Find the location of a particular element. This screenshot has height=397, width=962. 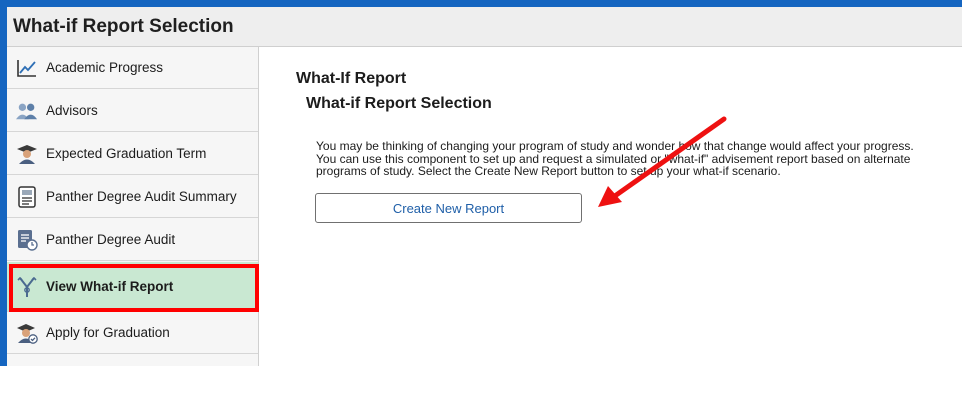

audit-document-icon is located at coordinates (27, 240).